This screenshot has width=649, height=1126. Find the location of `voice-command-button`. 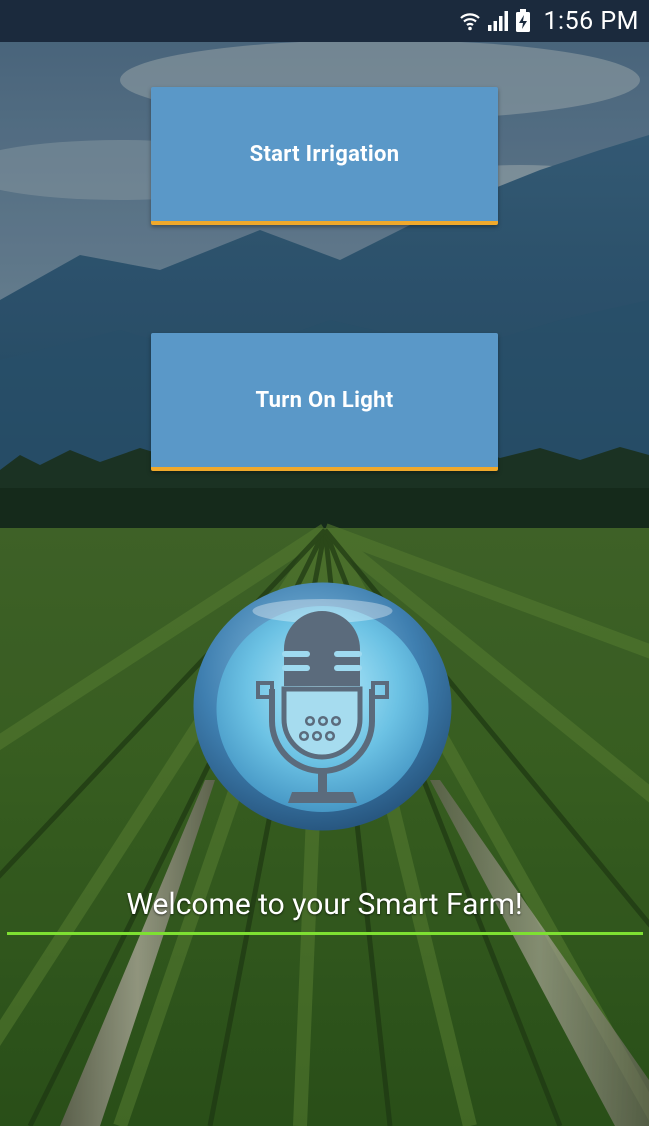

voice-command-button is located at coordinates (322, 706).